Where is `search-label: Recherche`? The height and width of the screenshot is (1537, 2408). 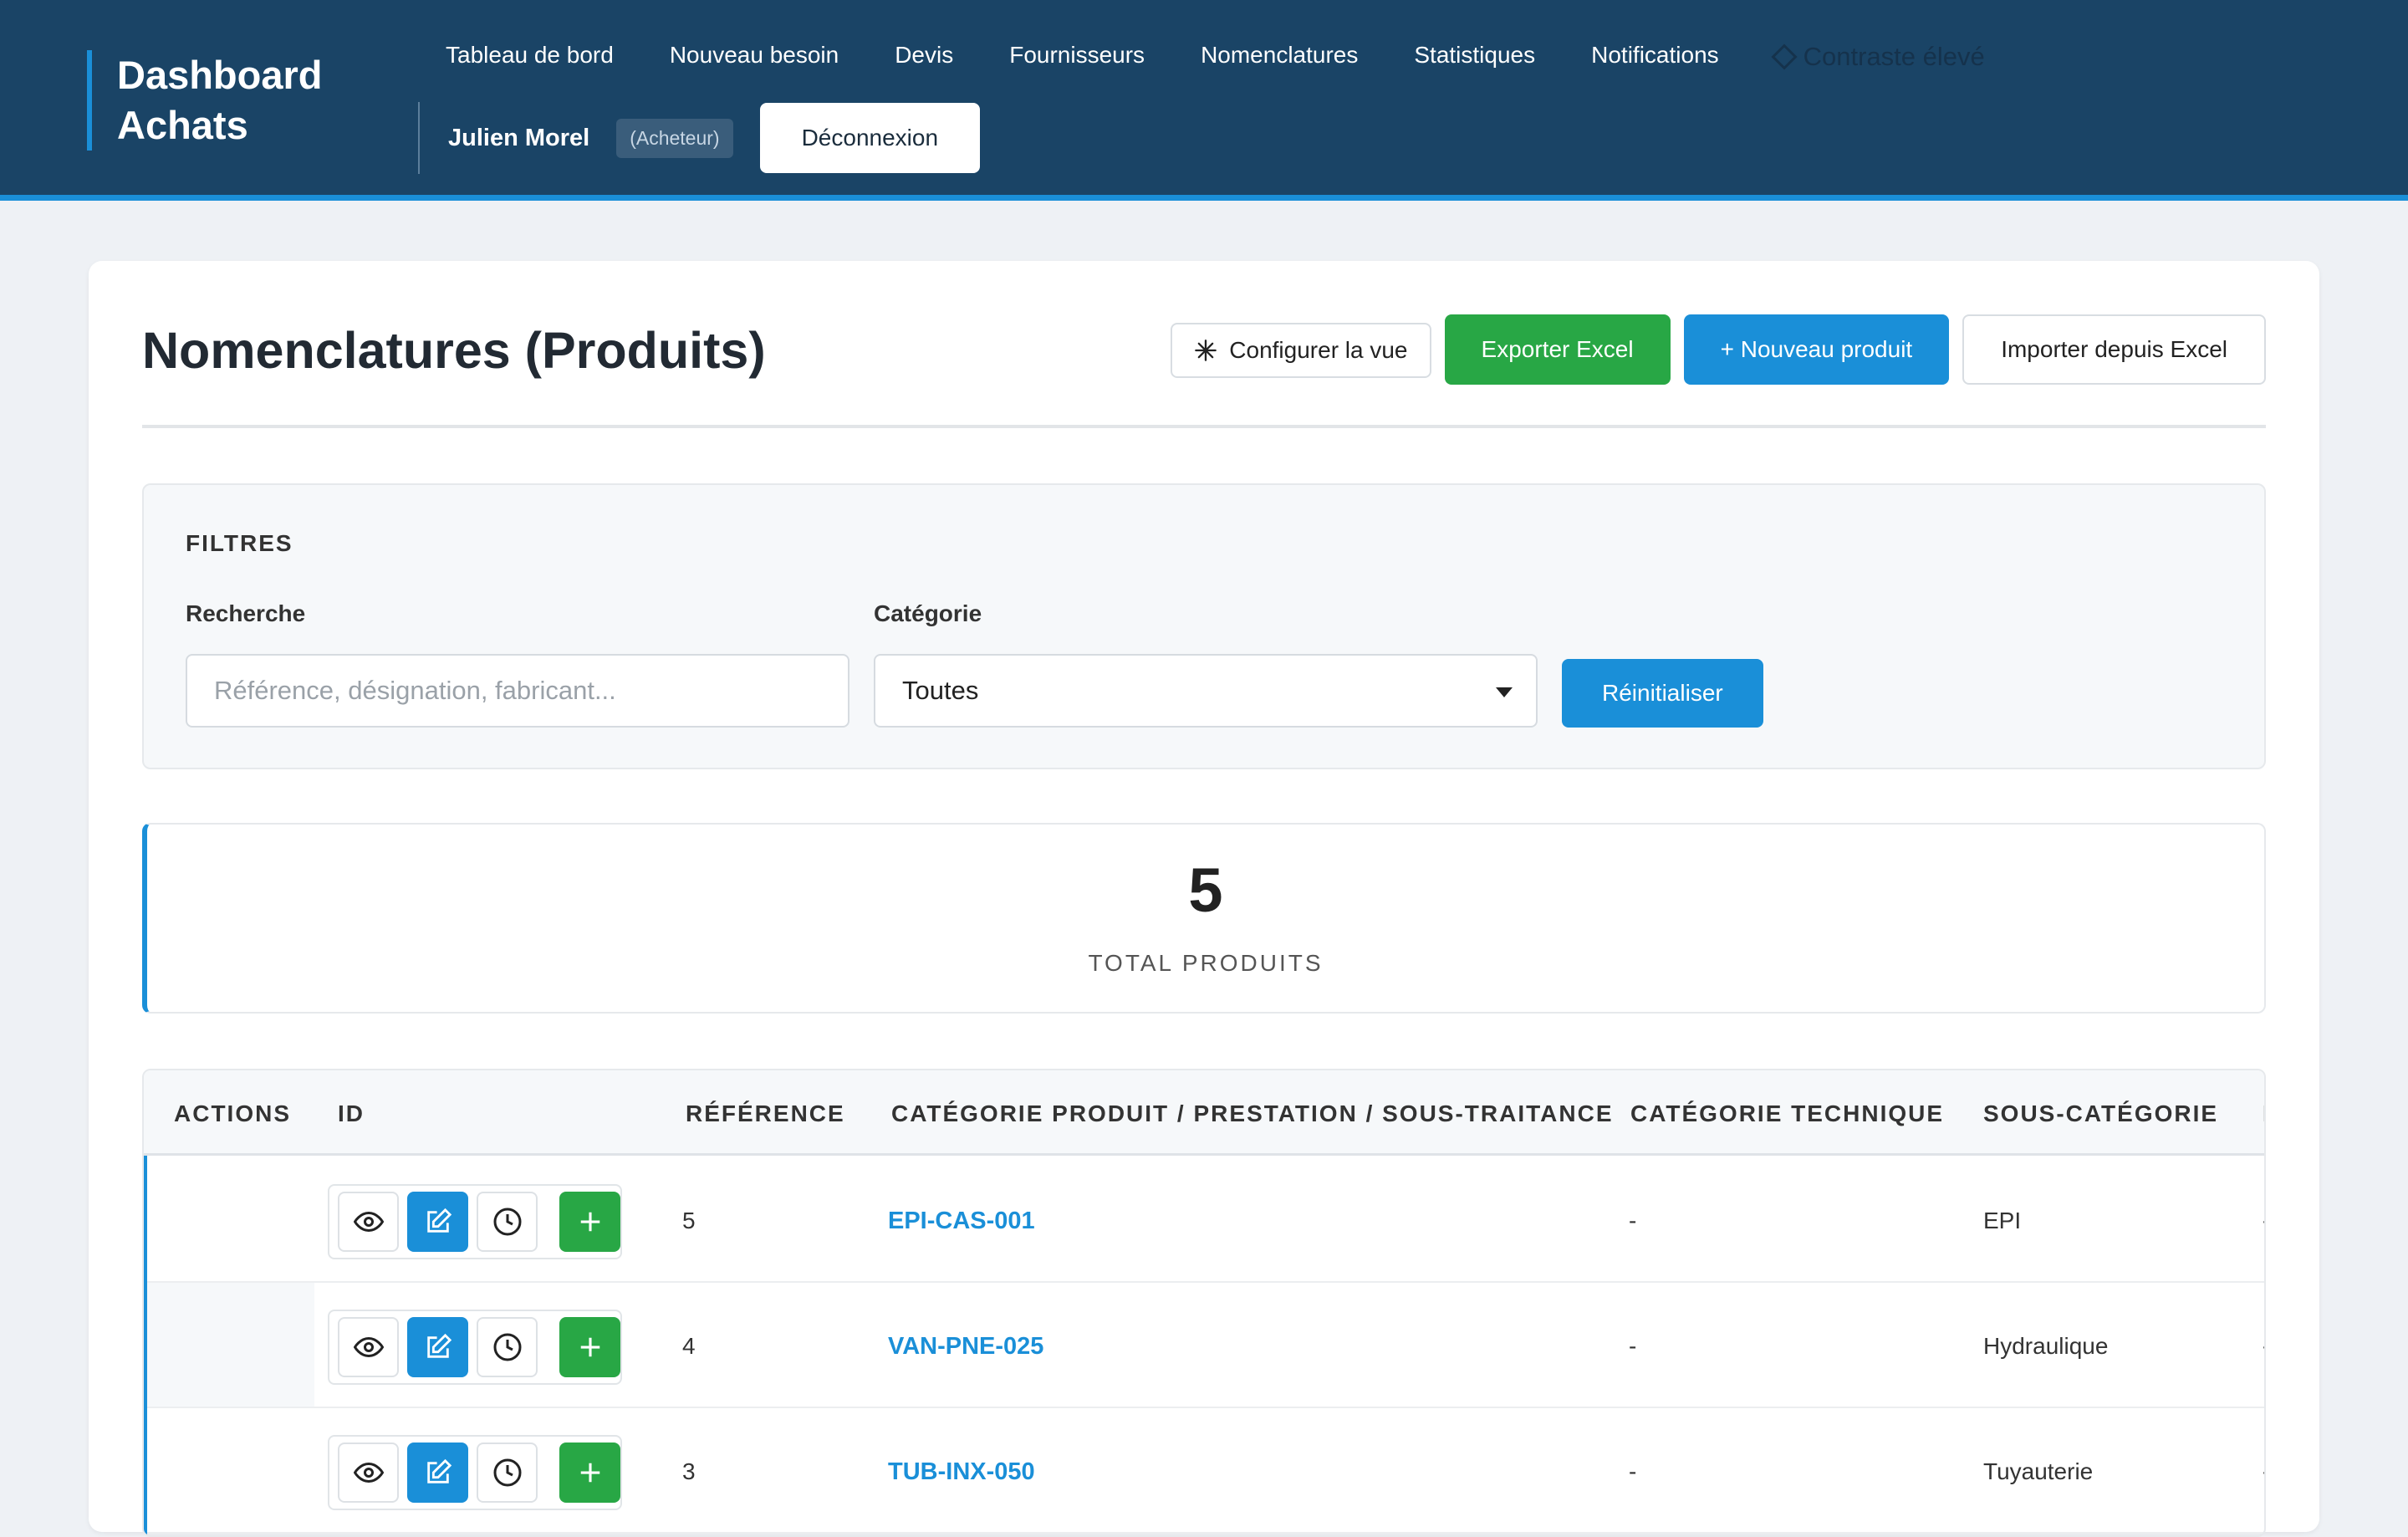
search-label: Recherche is located at coordinates (246, 613).